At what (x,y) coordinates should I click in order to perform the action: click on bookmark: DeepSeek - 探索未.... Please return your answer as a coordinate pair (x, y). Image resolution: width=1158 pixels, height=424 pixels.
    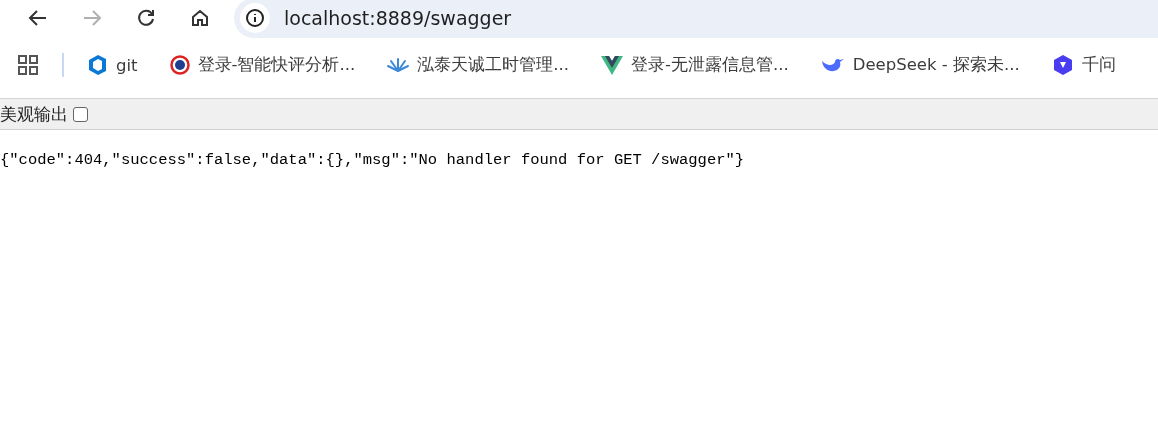
    Looking at the image, I should click on (920, 65).